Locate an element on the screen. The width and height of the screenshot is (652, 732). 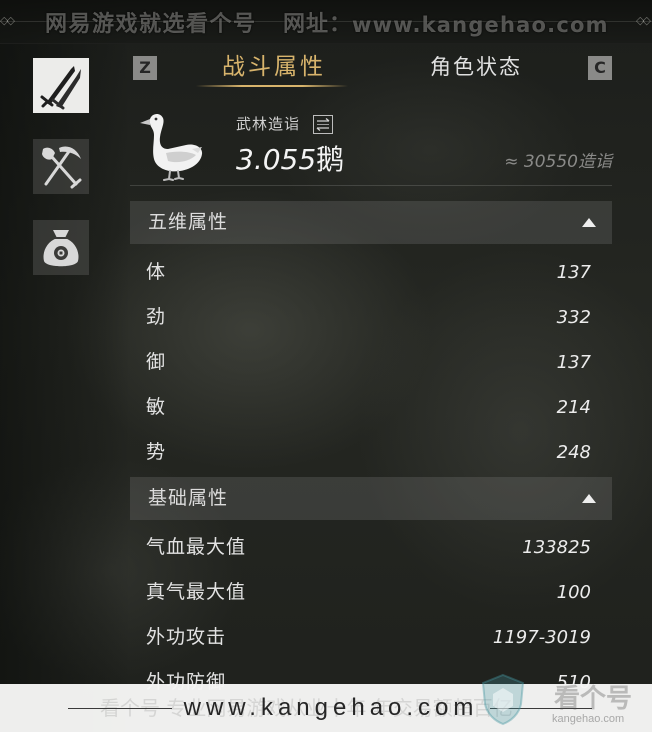
attribute-row: 气血最大值 133825 is located at coordinates (371, 547).